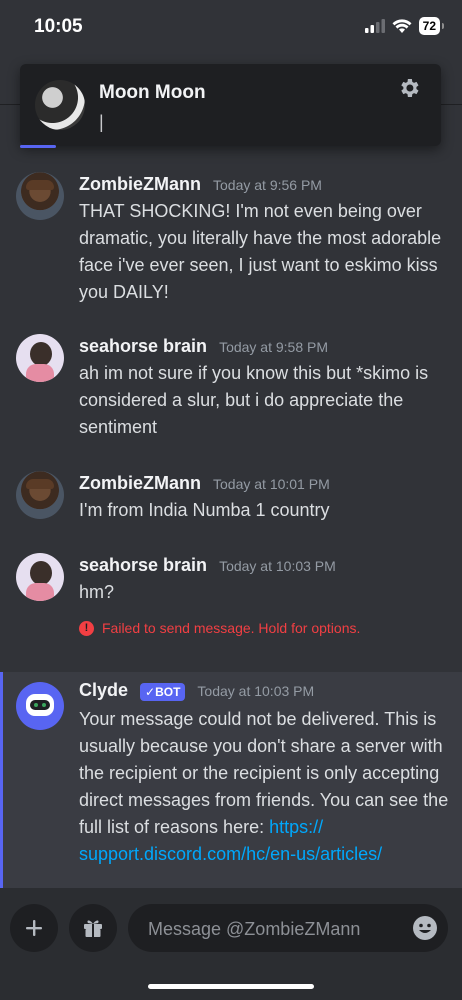 This screenshot has width=462, height=1000. Describe the element at coordinates (44, 705) in the screenshot. I see `robot-eye-right` at that location.